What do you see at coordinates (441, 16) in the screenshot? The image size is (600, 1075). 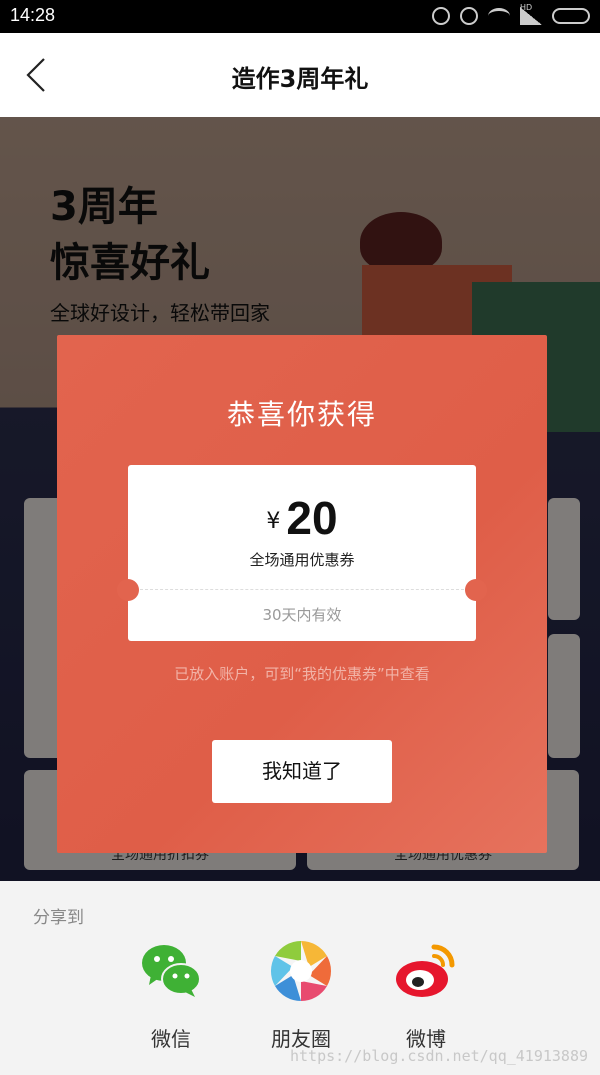 I see `hotspot-icon` at bounding box center [441, 16].